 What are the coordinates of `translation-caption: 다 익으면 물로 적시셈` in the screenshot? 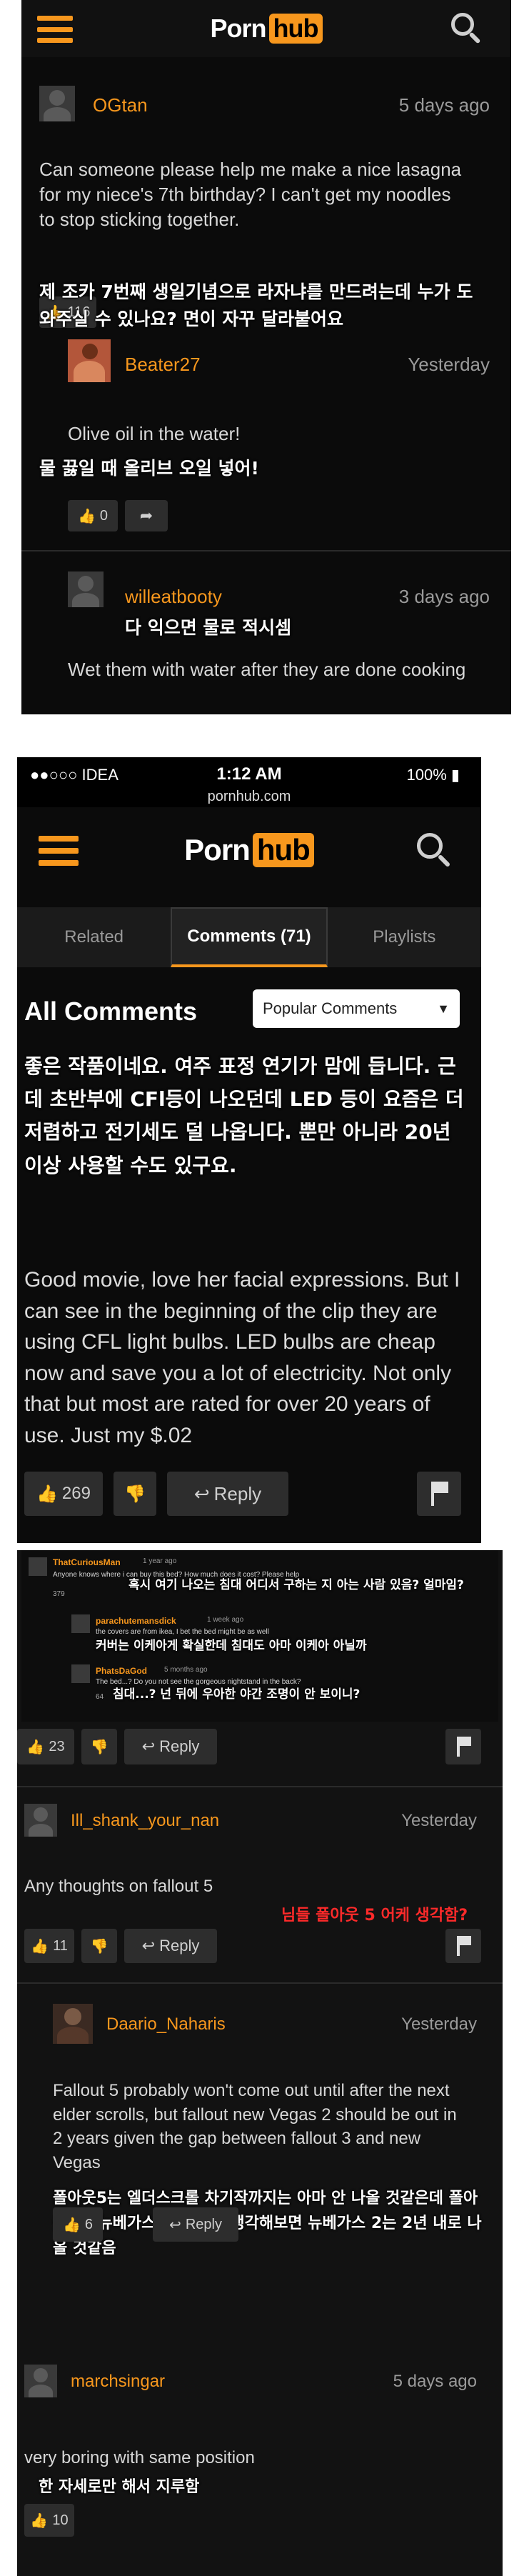 It's located at (208, 627).